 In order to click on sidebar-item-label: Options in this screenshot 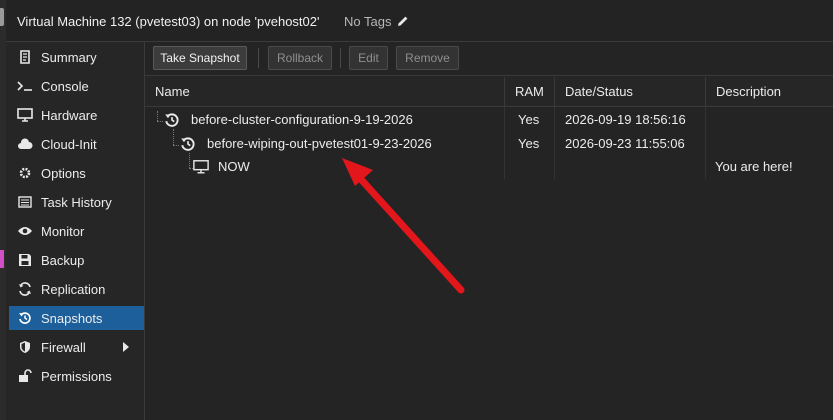, I will do `click(63, 173)`.